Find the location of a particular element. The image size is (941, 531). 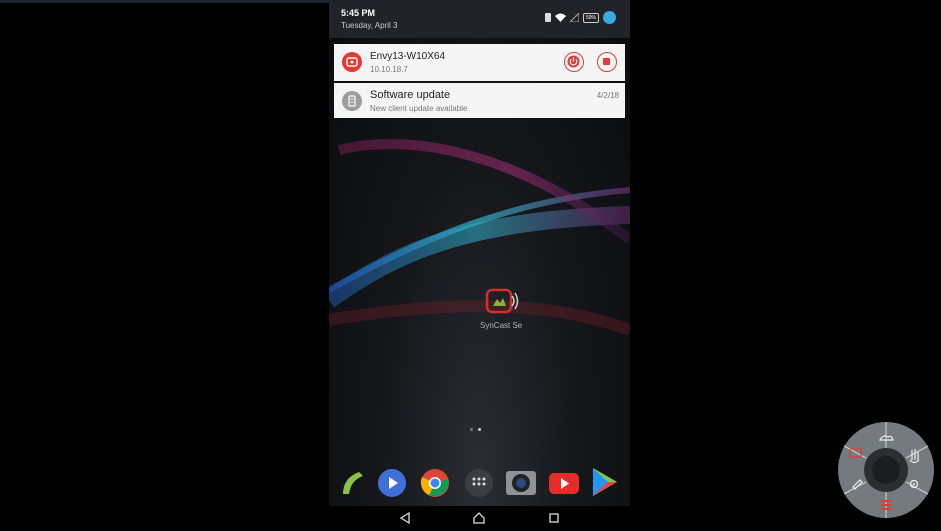

status-bar: 5:45 PM Tuesday, April 3 59% is located at coordinates (479, 19).